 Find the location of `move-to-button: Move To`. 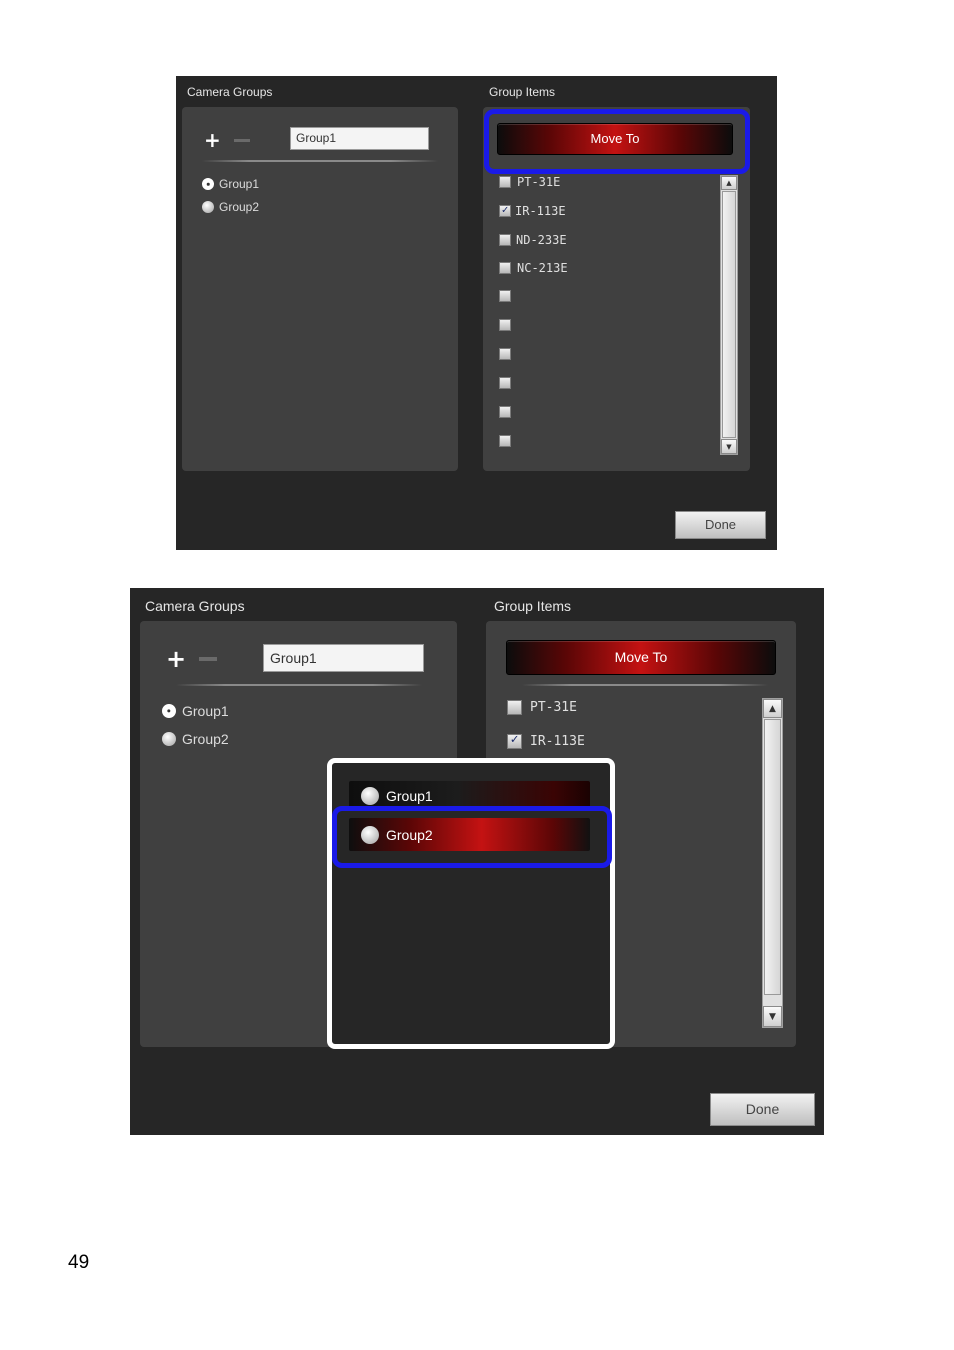

move-to-button: Move To is located at coordinates (641, 657).